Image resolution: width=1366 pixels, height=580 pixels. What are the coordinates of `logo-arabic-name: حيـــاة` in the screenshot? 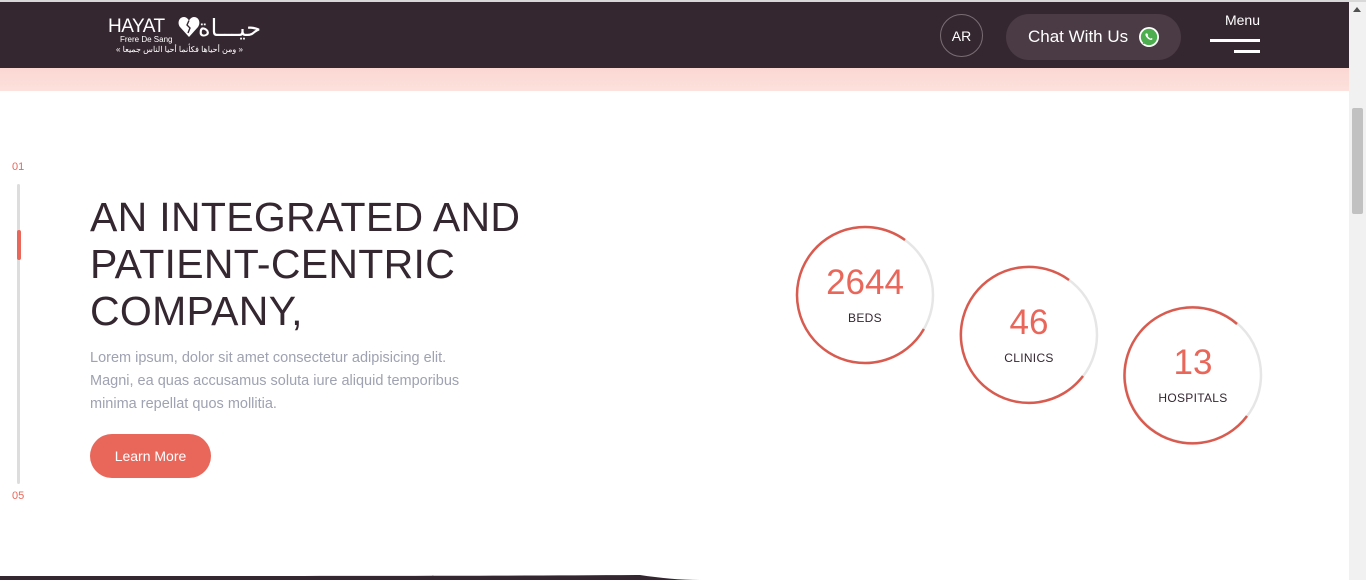 It's located at (230, 28).